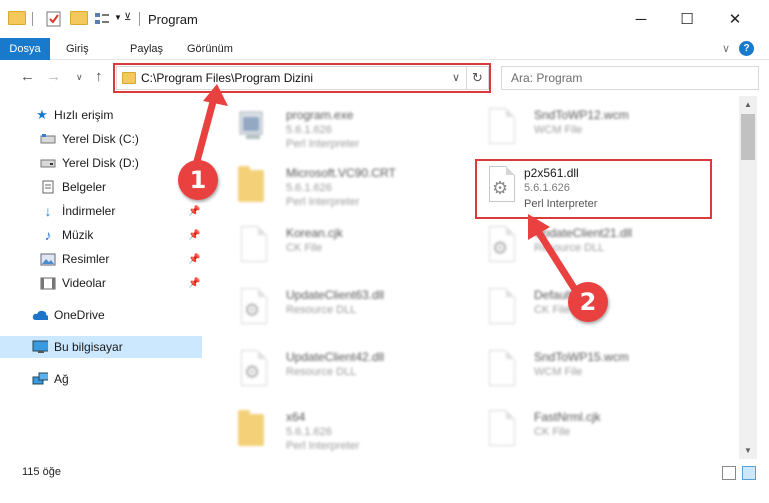 Image resolution: width=769 pixels, height=503 pixels. I want to click on item-count: 115 öğe, so click(41, 472).